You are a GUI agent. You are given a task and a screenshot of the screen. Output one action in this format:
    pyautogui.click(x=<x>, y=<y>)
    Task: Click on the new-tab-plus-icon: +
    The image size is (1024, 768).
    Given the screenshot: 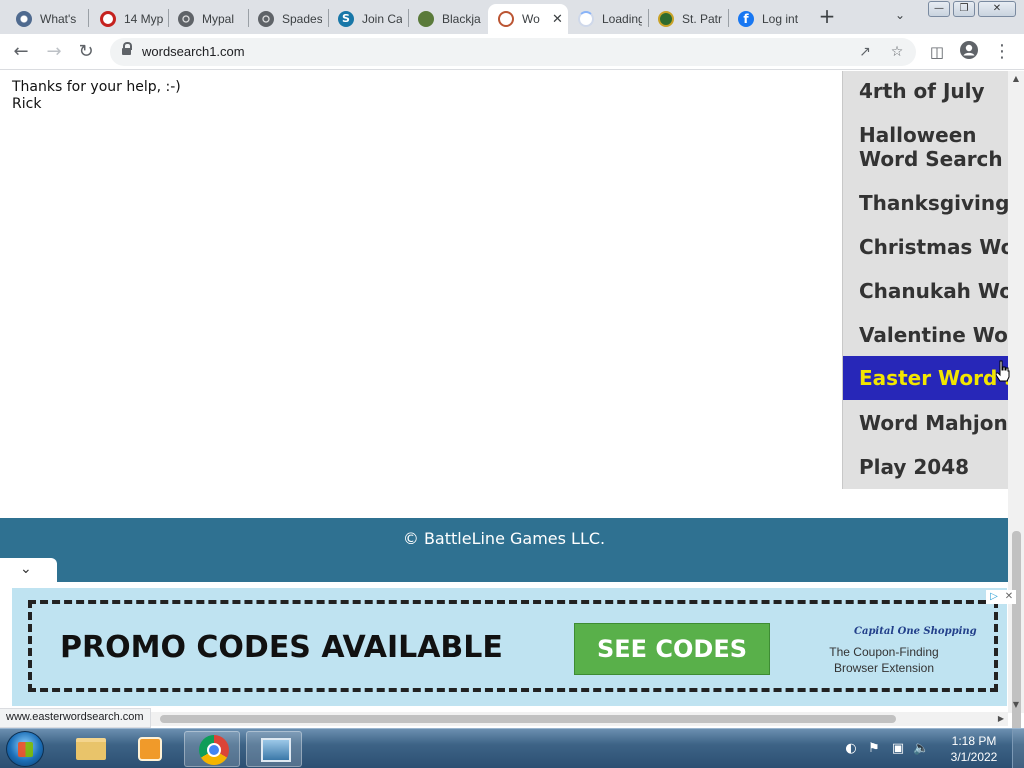 What is the action you would take?
    pyautogui.click(x=827, y=17)
    